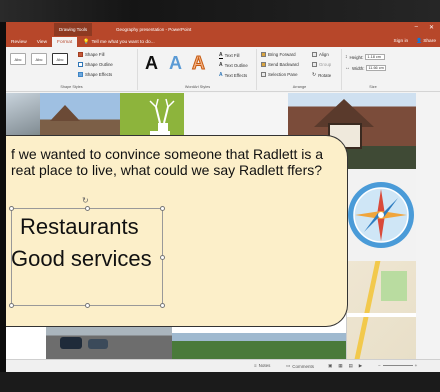  I want to click on text-fill-label: Text Fill, so click(232, 55).